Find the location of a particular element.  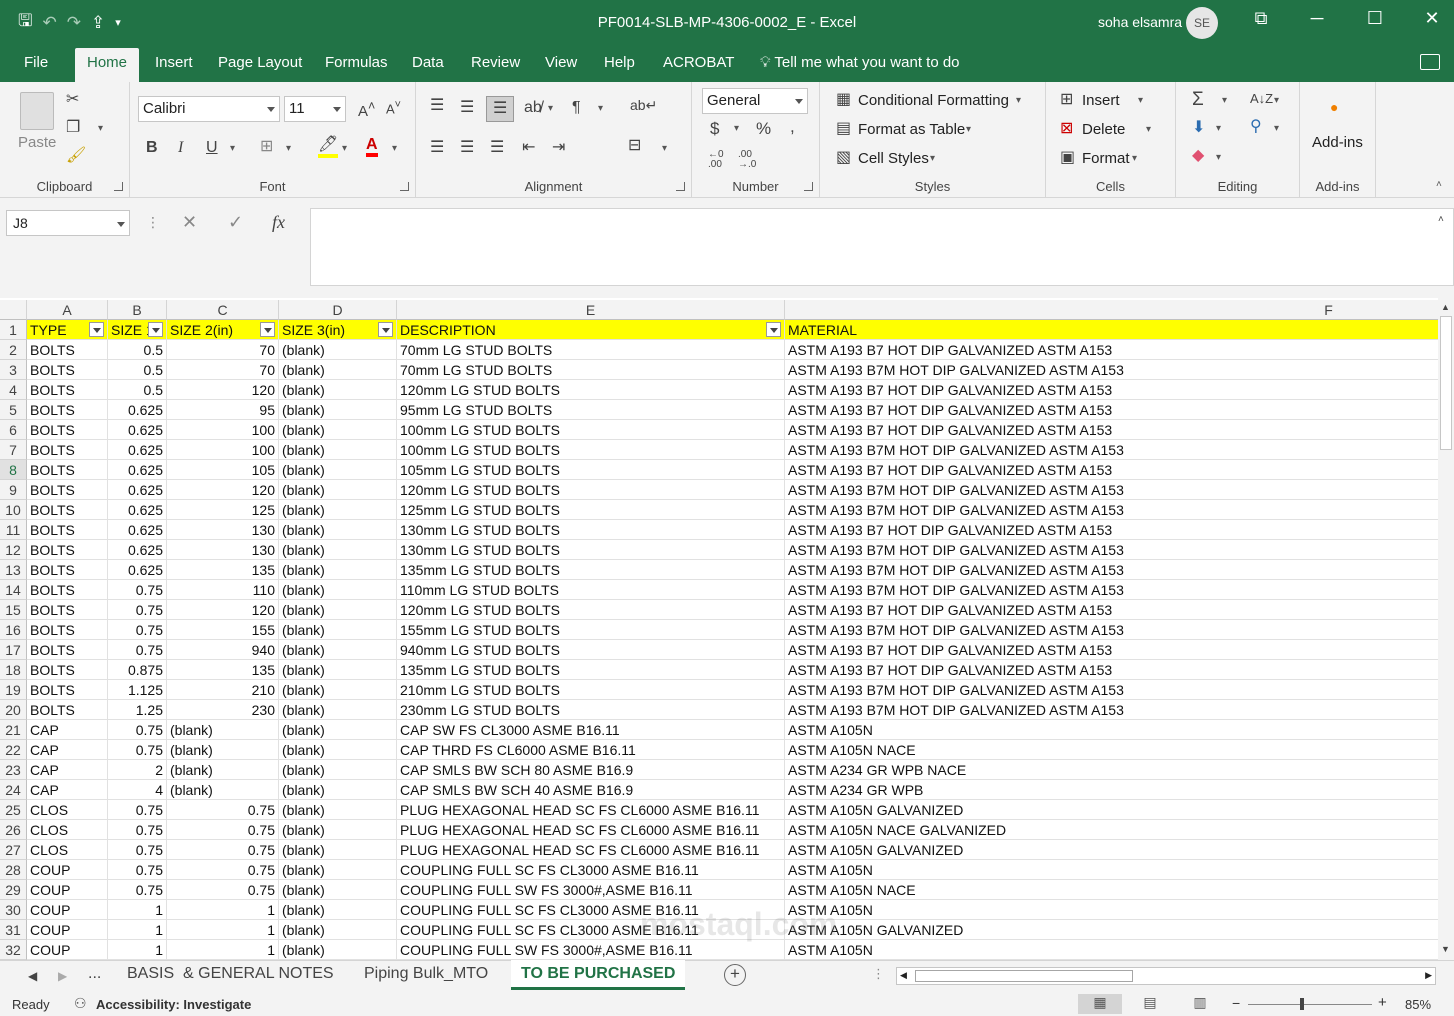

align-center-icon: ☰ is located at coordinates (467, 148).